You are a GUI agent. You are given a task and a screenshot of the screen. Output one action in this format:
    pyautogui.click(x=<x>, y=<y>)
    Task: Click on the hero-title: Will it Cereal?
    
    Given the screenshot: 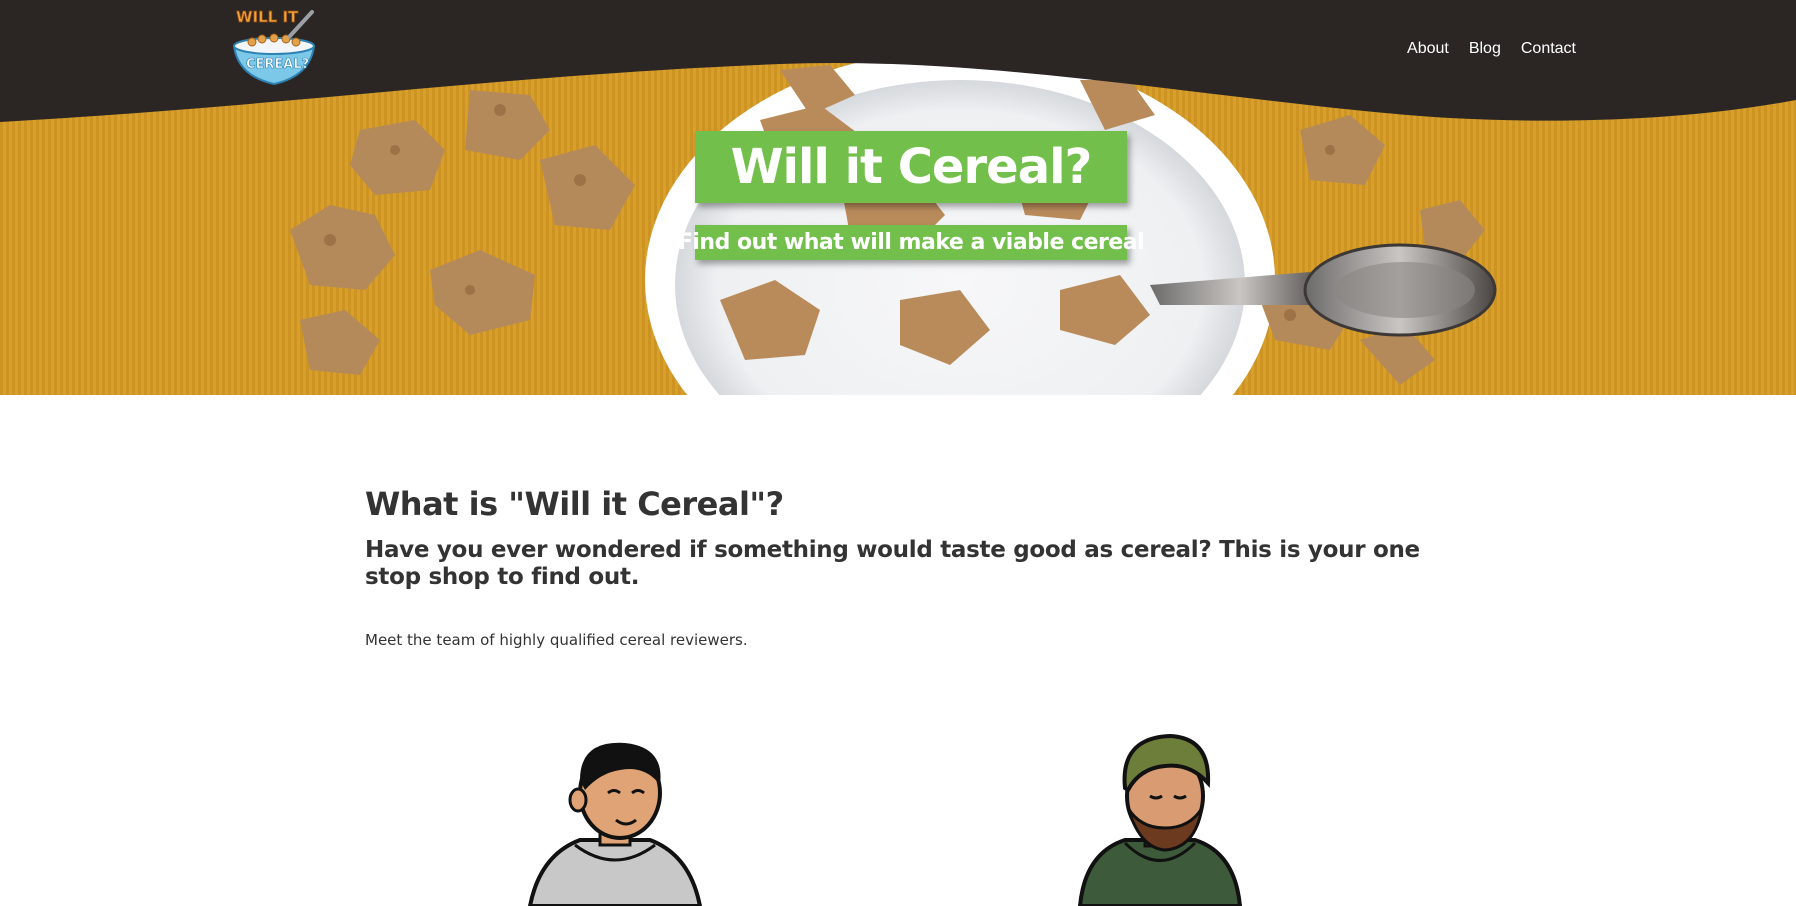 What is the action you would take?
    pyautogui.click(x=911, y=167)
    